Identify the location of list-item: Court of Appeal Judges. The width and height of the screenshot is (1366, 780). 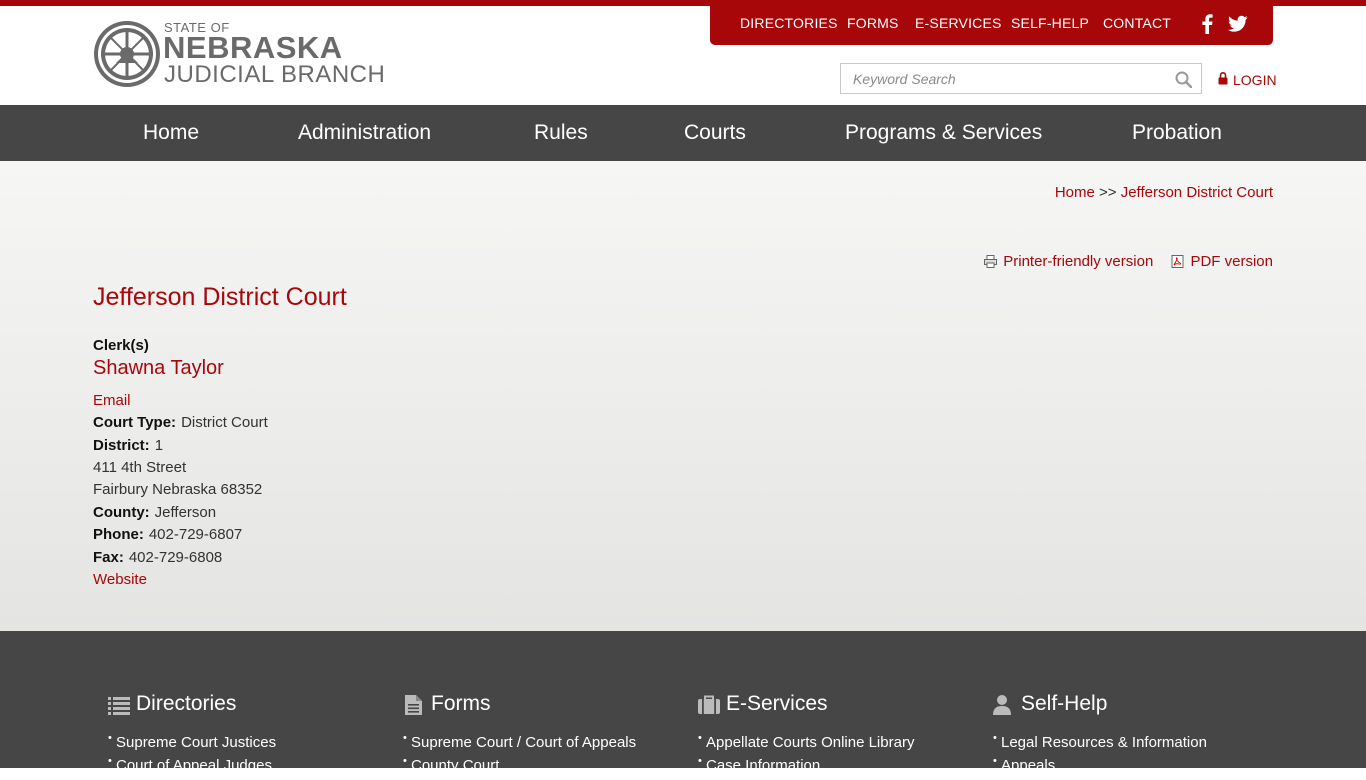
(192, 767).